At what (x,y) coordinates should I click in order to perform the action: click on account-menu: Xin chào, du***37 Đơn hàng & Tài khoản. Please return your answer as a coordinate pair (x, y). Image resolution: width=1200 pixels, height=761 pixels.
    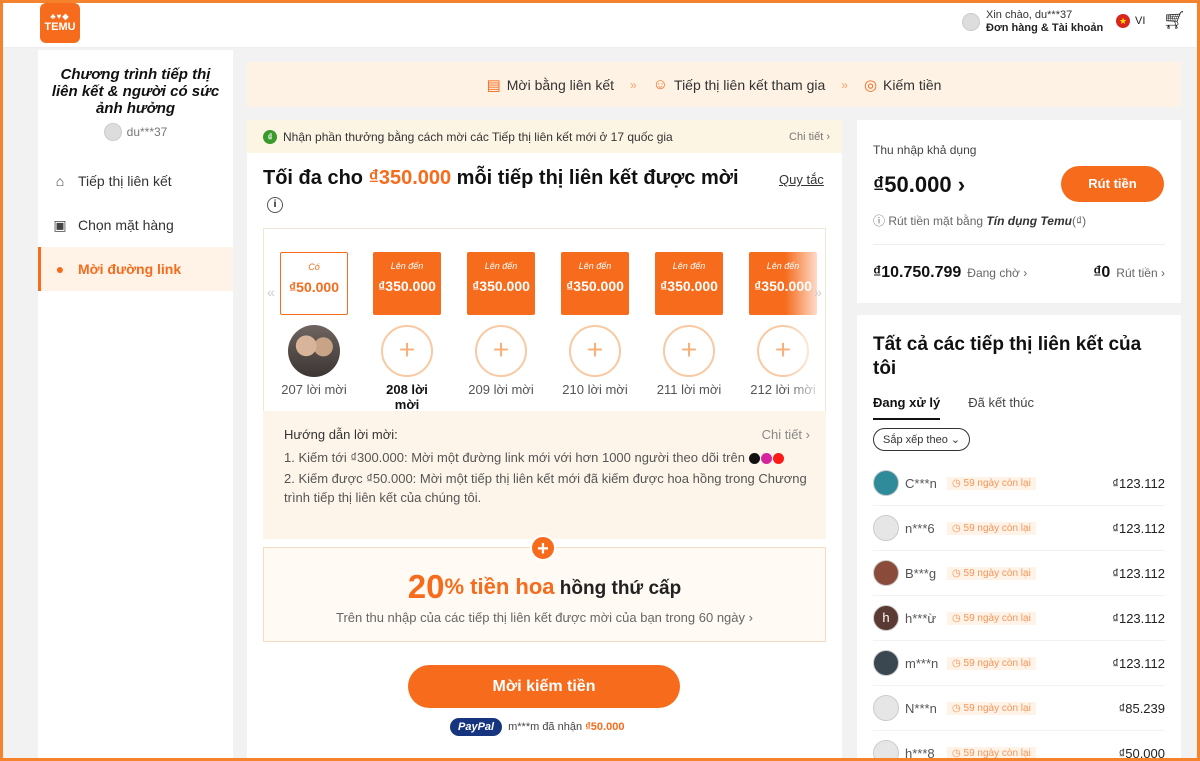
    Looking at the image, I should click on (1032, 22).